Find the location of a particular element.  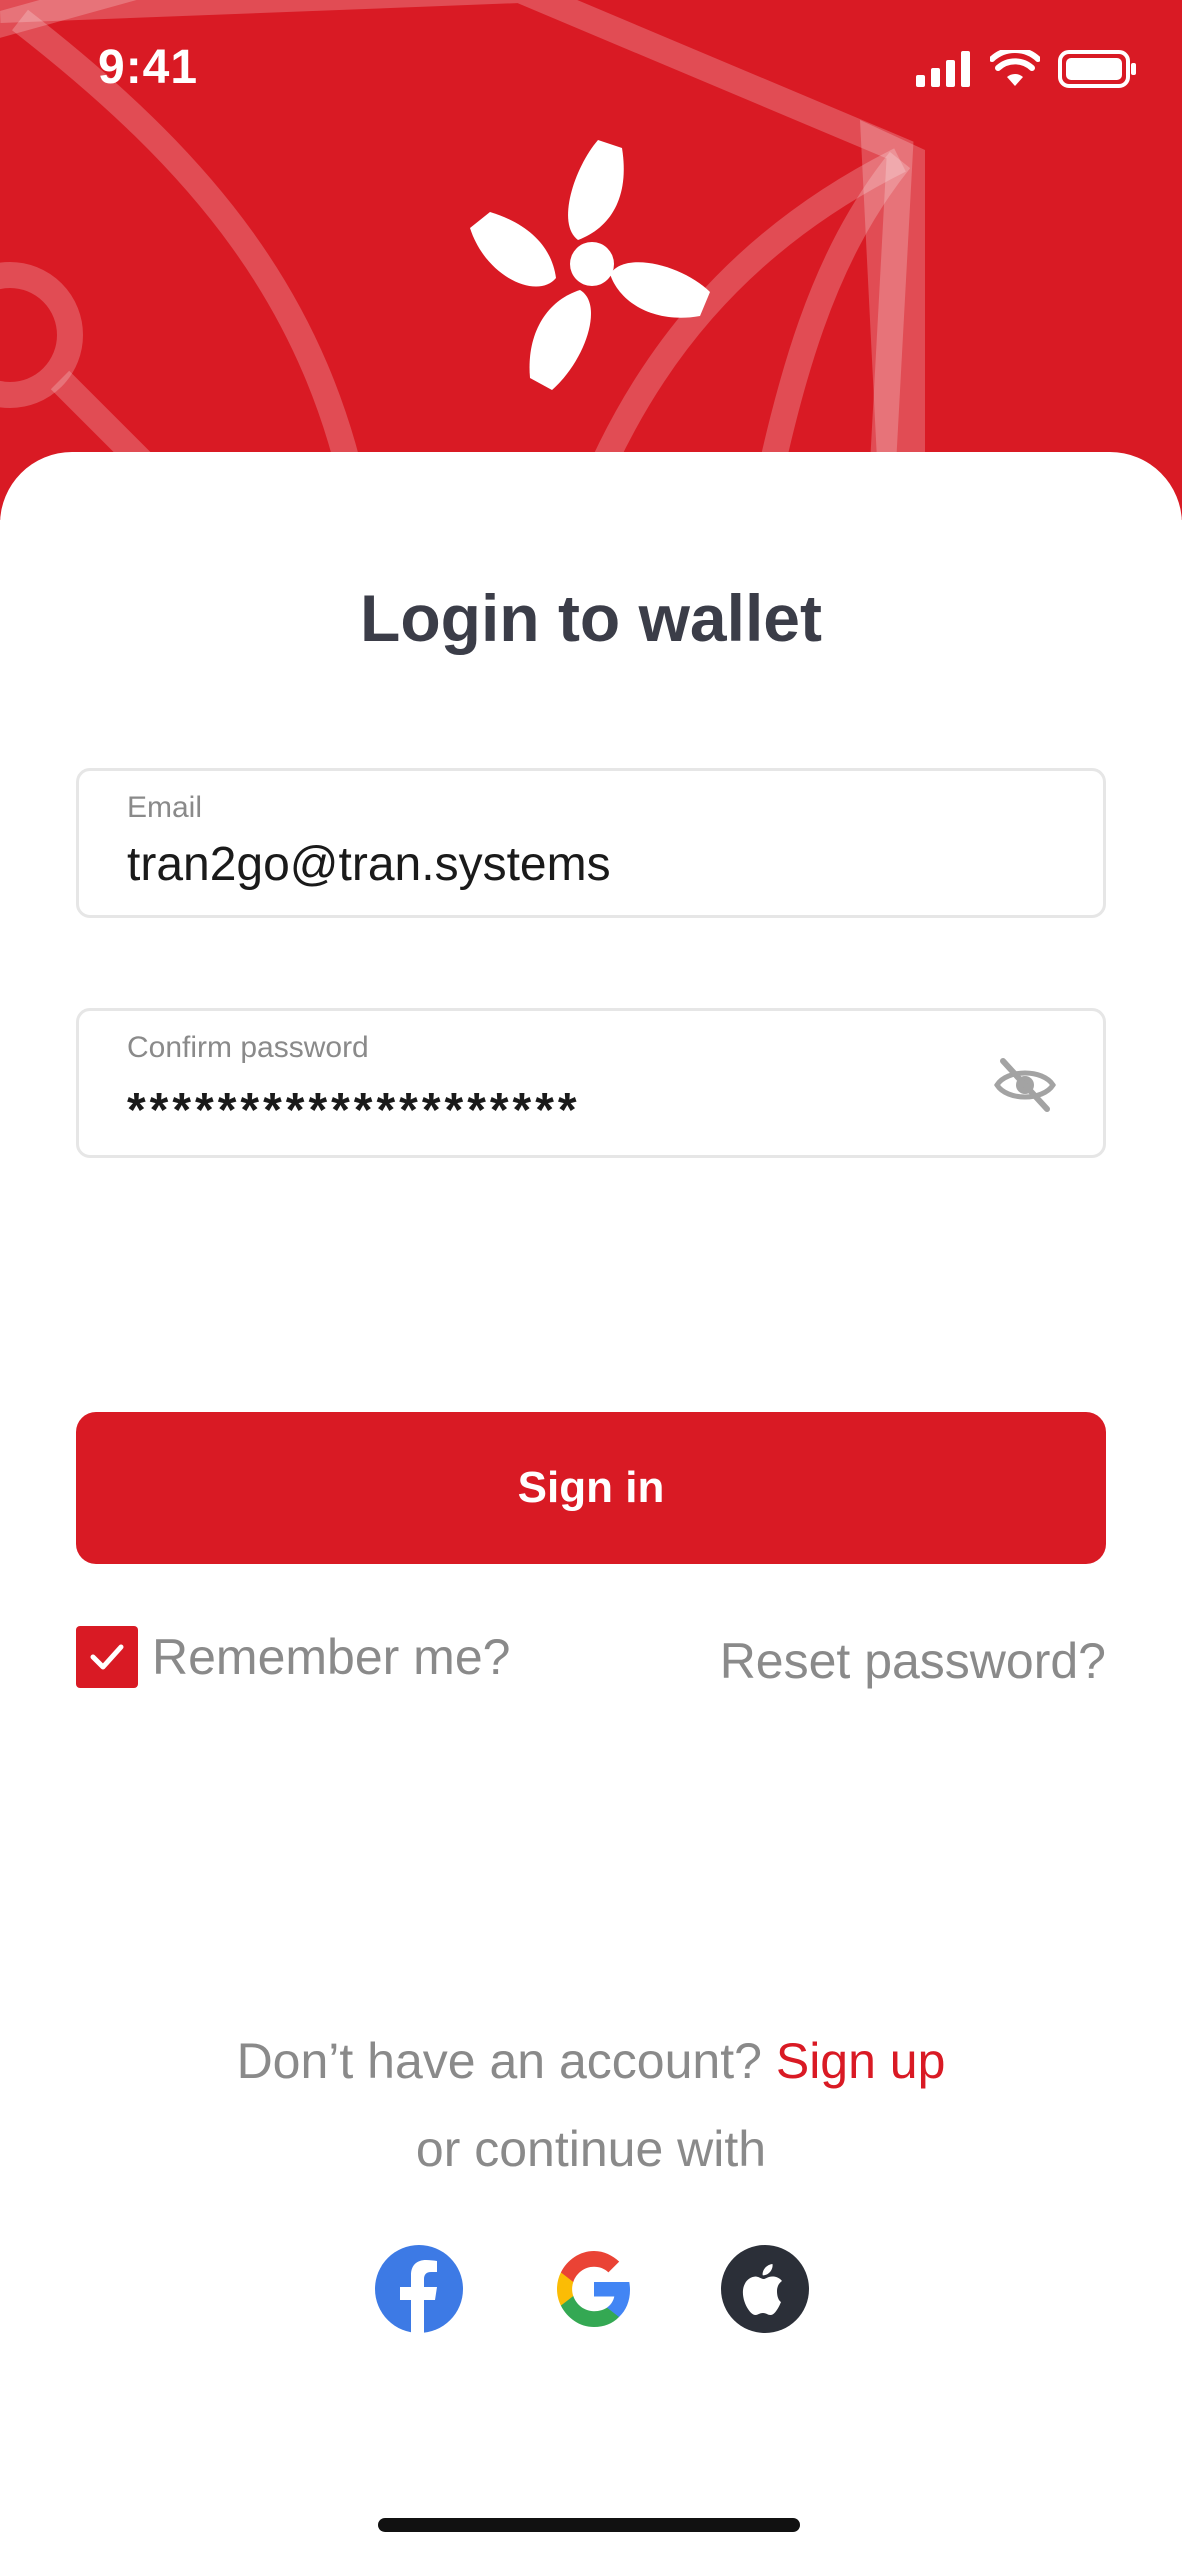

home-indicator is located at coordinates (589, 2525).